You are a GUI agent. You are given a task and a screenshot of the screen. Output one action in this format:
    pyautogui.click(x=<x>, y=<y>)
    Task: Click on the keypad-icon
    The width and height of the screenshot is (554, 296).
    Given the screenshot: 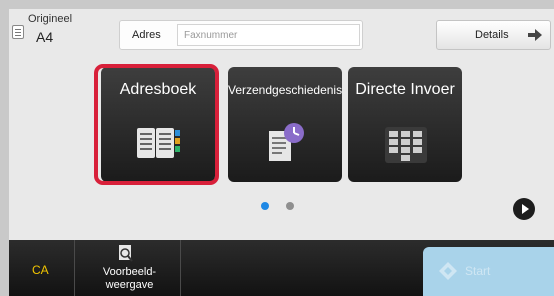 What is the action you would take?
    pyautogui.click(x=406, y=145)
    